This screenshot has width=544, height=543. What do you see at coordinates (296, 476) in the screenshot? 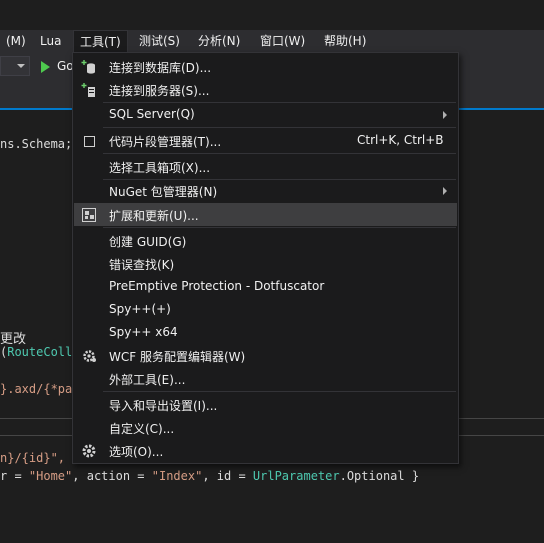
I see `code-type-token: UrlParameter` at bounding box center [296, 476].